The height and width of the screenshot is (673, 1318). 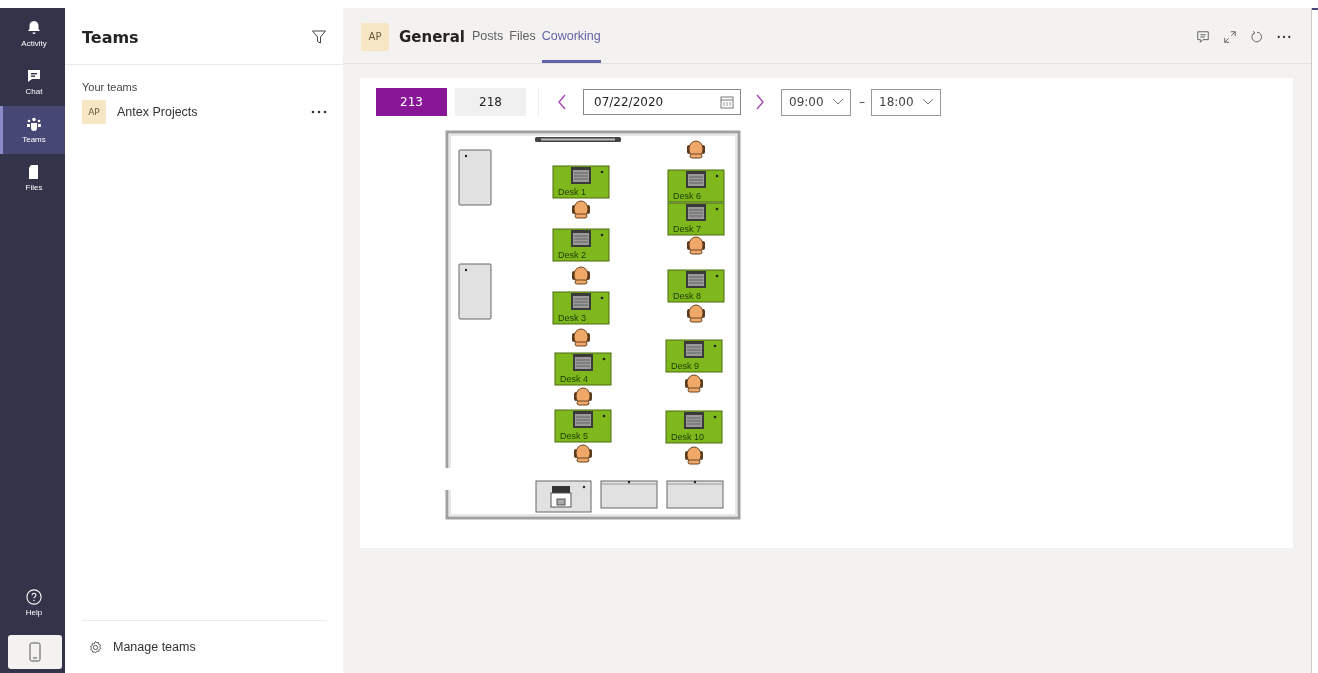 I want to click on bell-icon, so click(x=34, y=28).